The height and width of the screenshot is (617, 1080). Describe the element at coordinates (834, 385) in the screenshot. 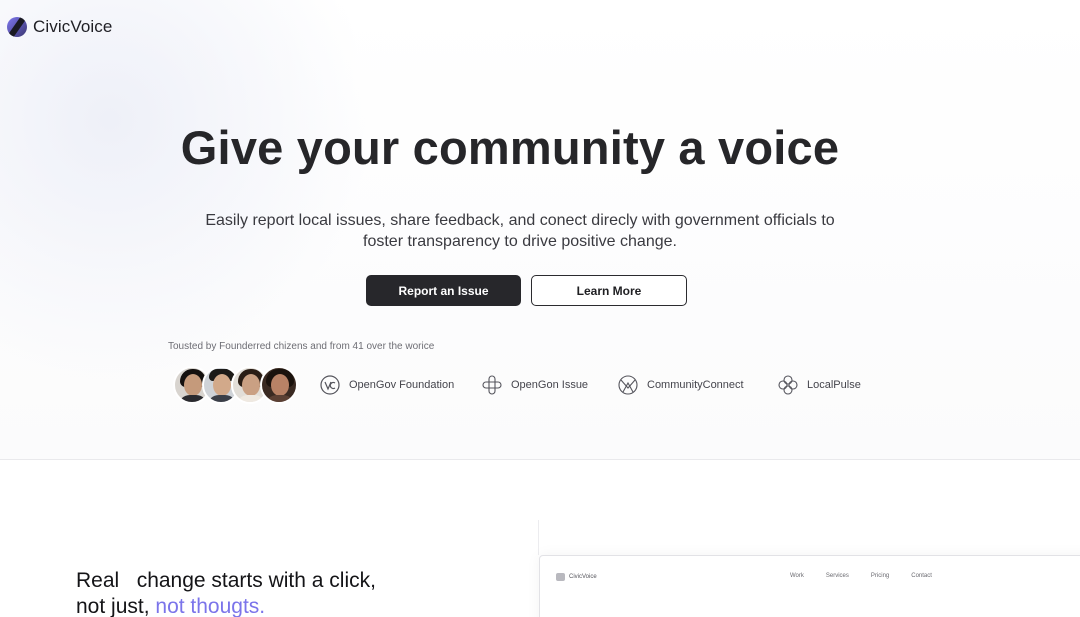

I see `partner-label: LocalPulse` at that location.